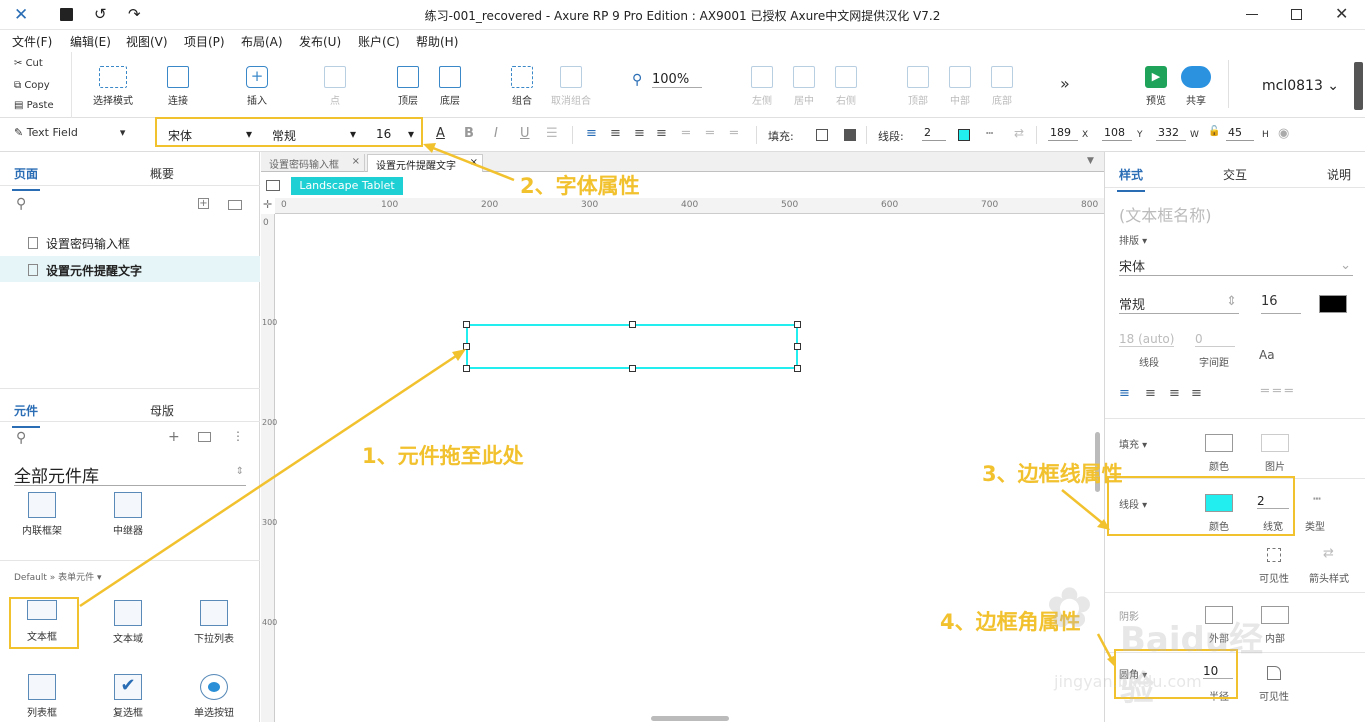 The image size is (1365, 722). What do you see at coordinates (443, 456) in the screenshot?
I see `annotation-1: 1、元件拖至此处` at bounding box center [443, 456].